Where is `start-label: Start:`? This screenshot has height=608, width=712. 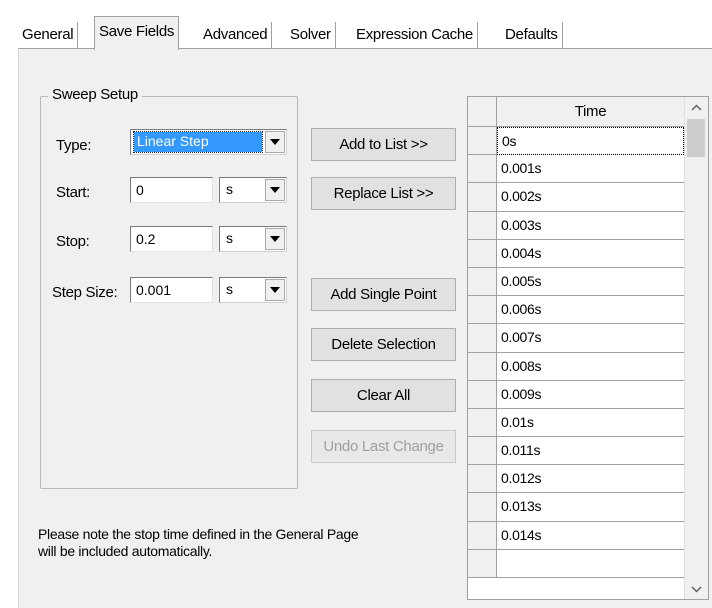 start-label: Start: is located at coordinates (73, 192).